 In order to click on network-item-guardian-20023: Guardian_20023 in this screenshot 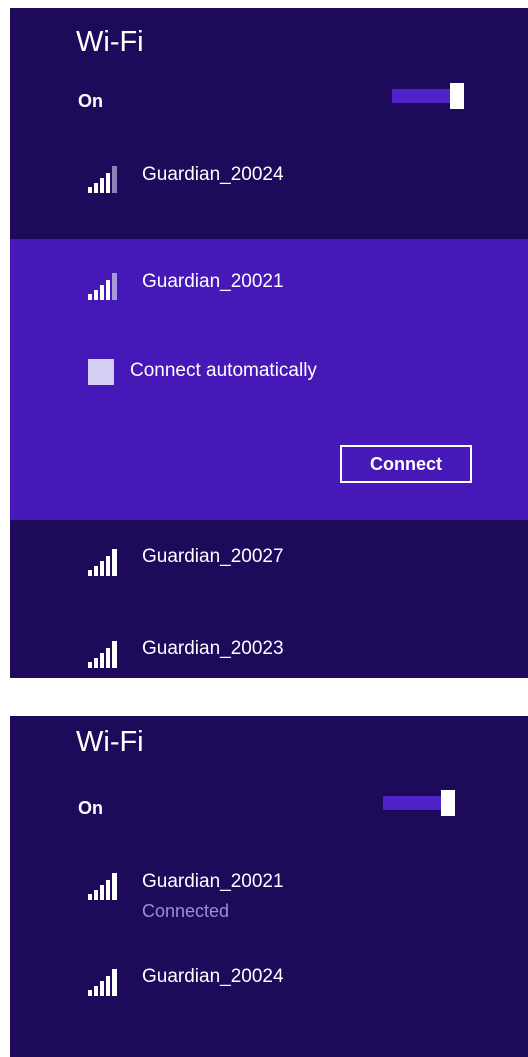, I will do `click(269, 648)`.